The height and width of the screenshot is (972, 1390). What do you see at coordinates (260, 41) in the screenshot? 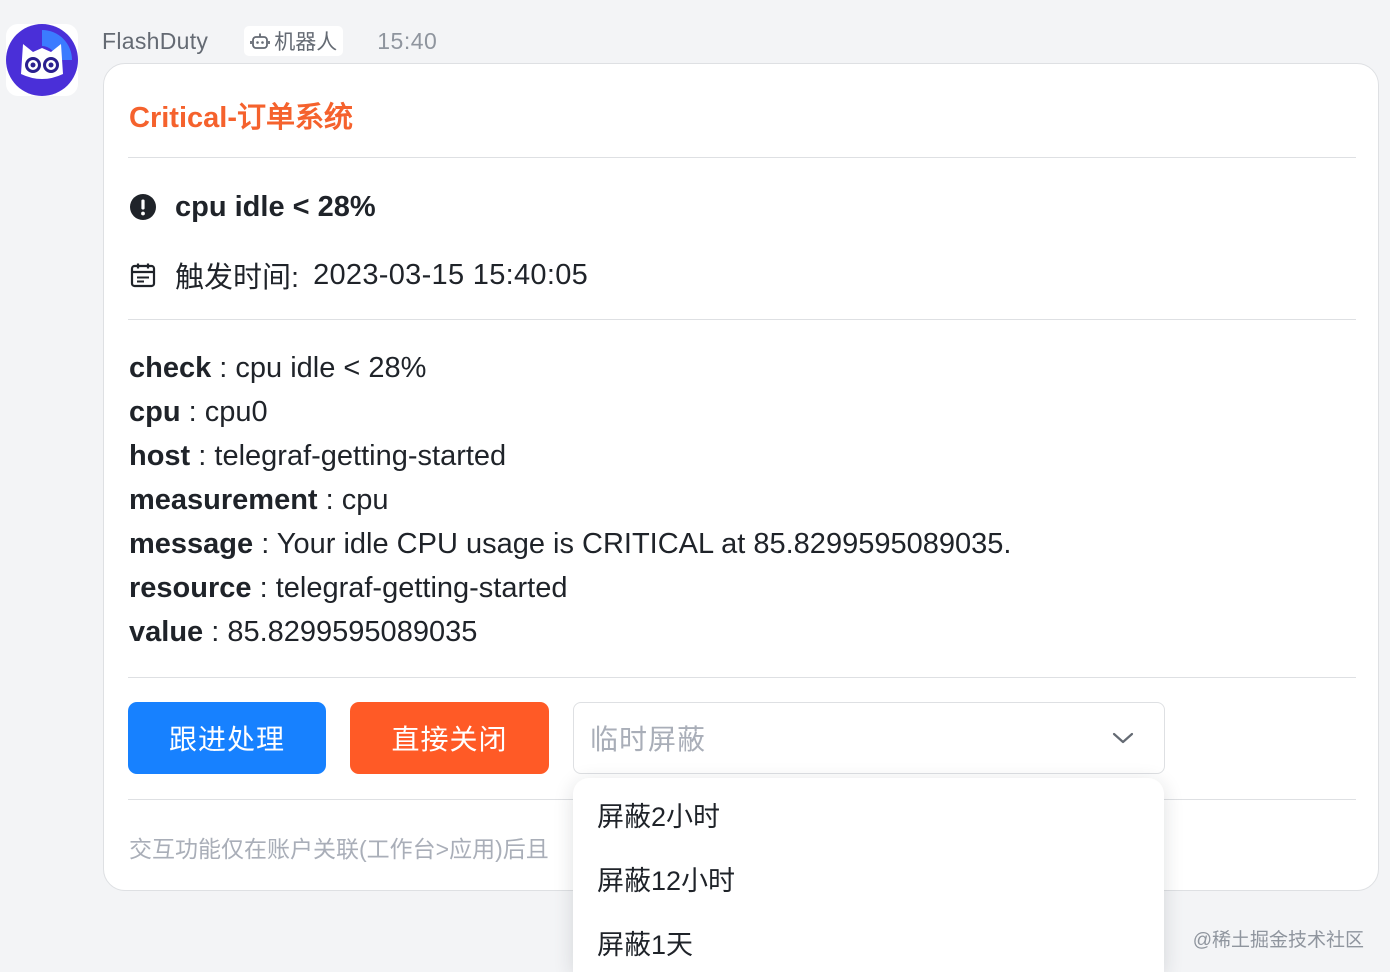
I see `robot-icon` at bounding box center [260, 41].